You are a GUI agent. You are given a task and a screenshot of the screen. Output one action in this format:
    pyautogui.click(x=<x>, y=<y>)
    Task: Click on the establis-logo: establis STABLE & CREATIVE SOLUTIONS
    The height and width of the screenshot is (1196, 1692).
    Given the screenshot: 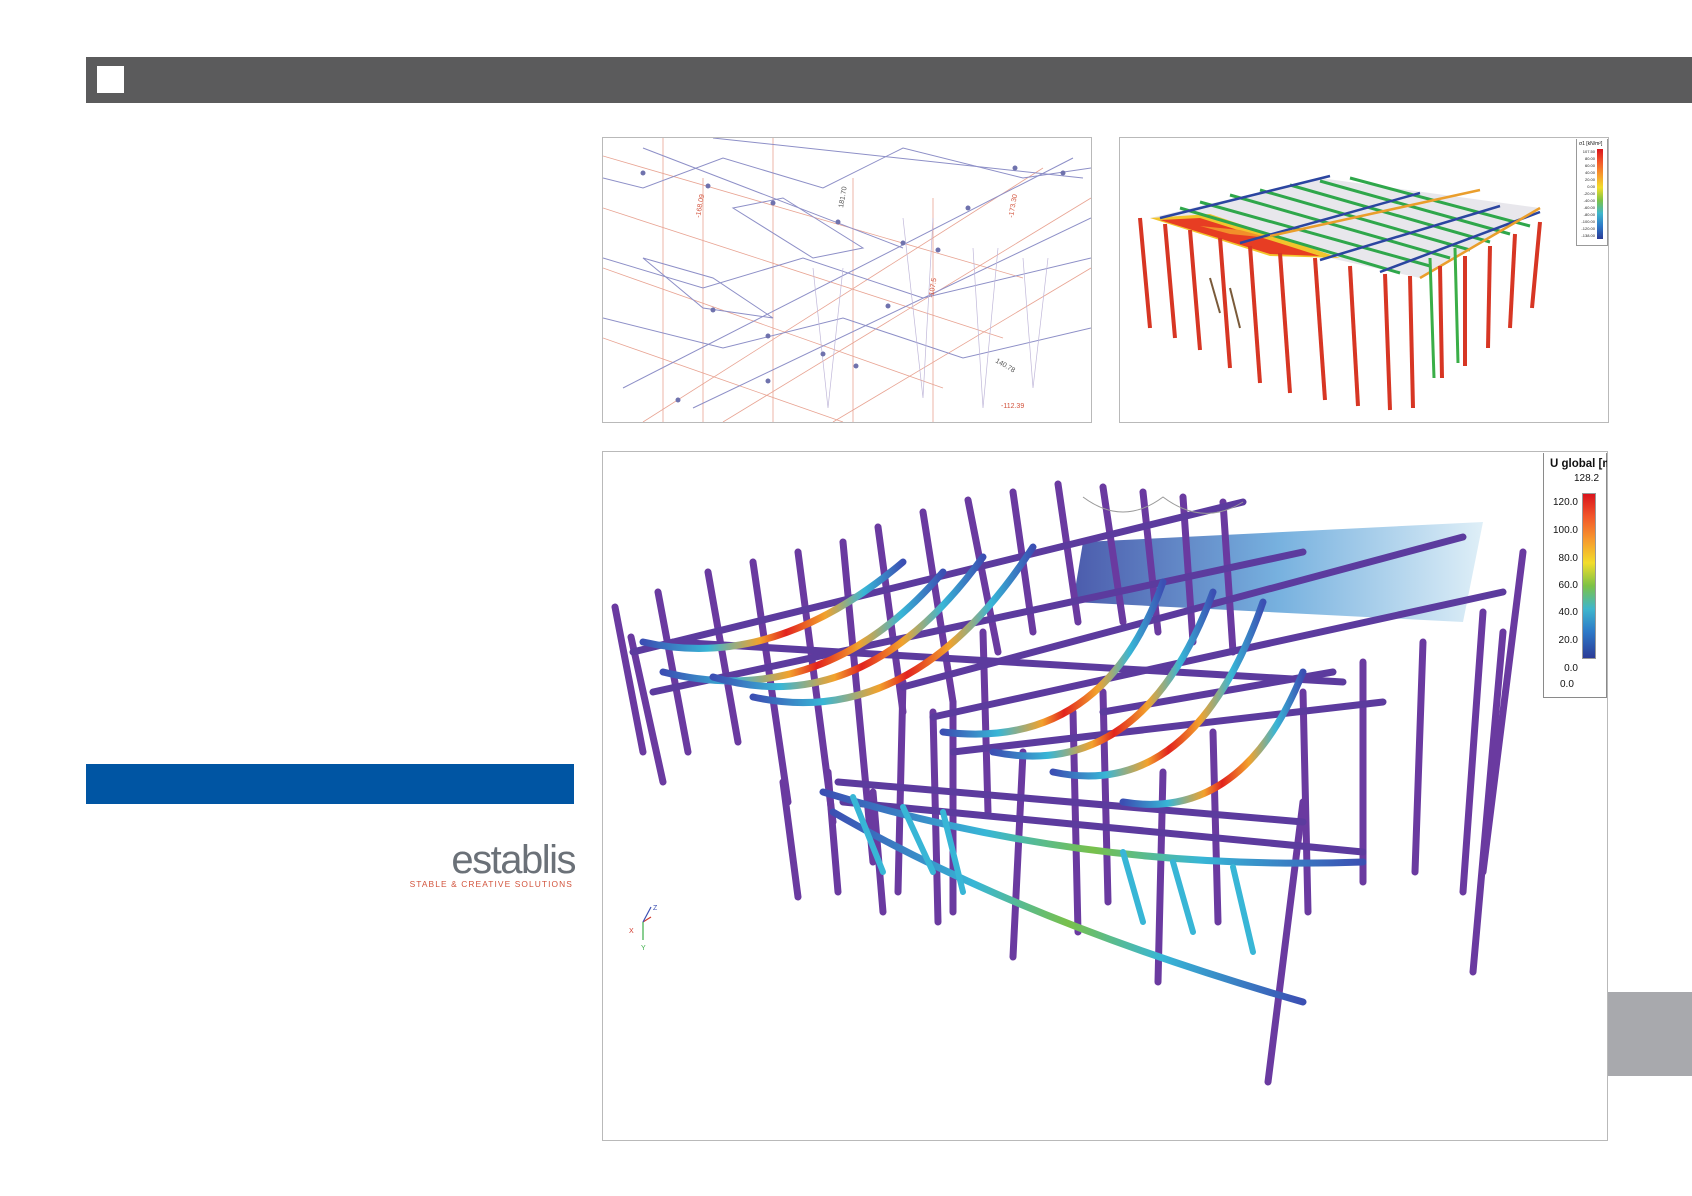 What is the action you would take?
    pyautogui.click(x=493, y=864)
    